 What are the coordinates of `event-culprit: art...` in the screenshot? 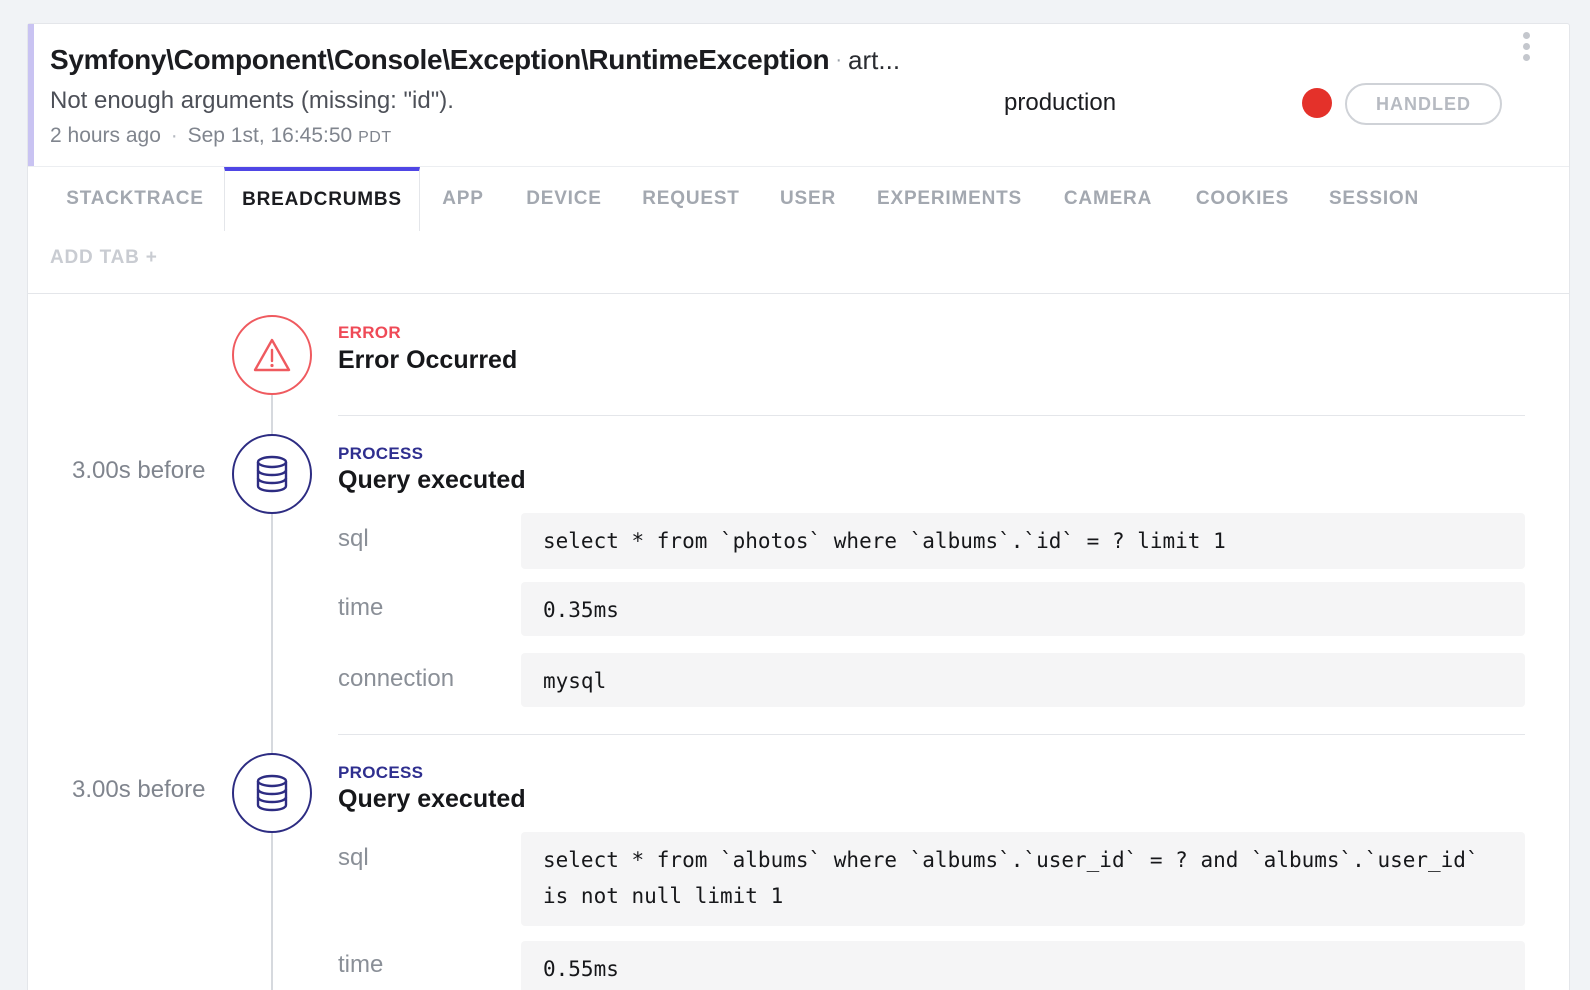 It's located at (874, 60).